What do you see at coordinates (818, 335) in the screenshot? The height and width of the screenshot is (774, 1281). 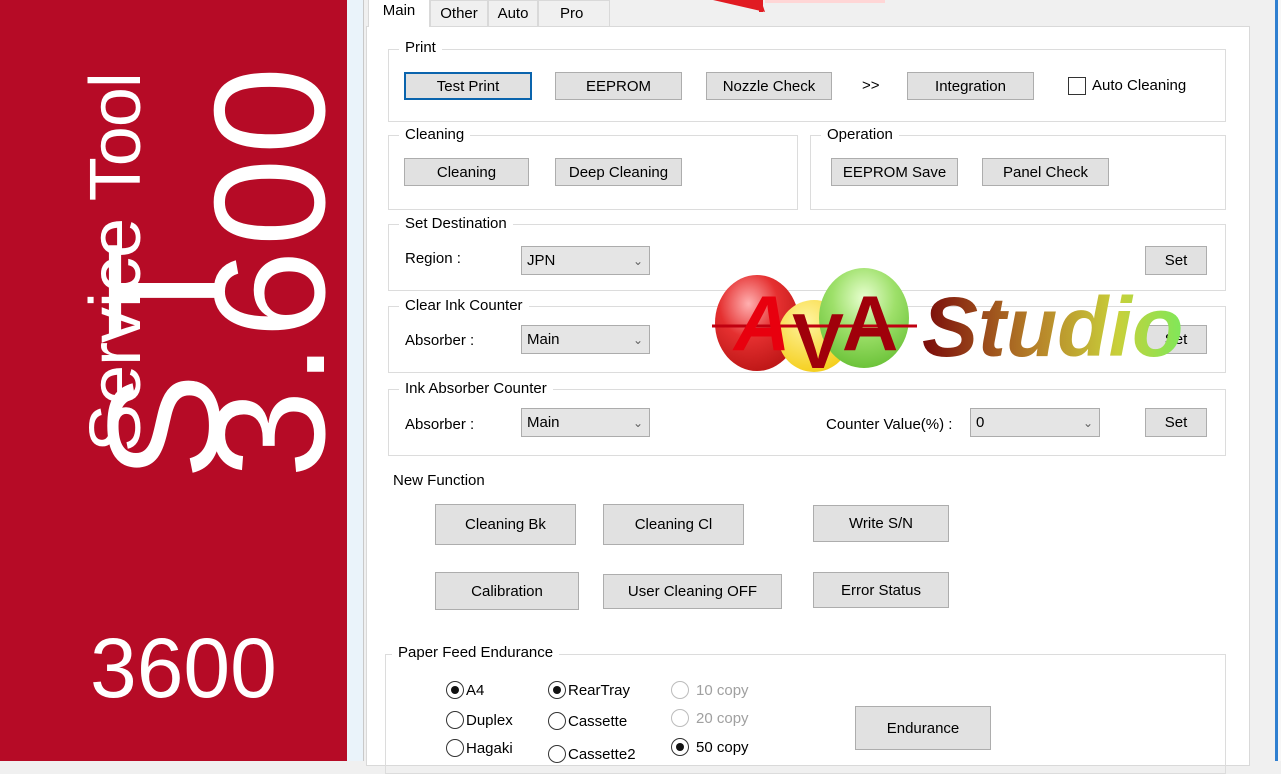 I see `logo-letter-v: V` at bounding box center [818, 335].